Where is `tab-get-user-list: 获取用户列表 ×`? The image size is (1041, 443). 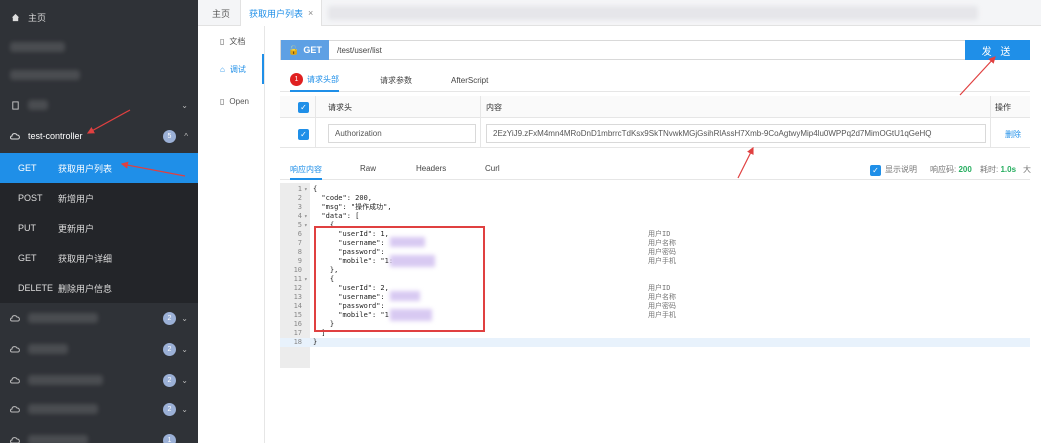
tab-get-user-list: 获取用户列表 × is located at coordinates (281, 13).